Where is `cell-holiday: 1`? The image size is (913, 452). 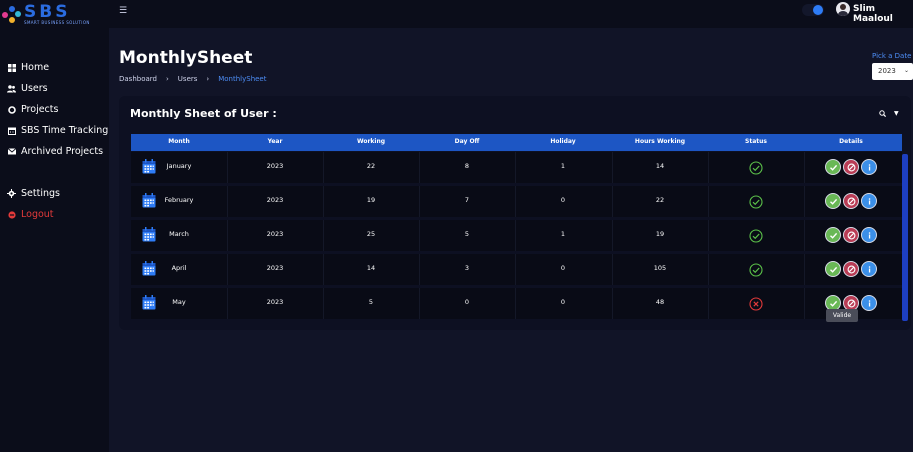
cell-holiday: 1 is located at coordinates (563, 234).